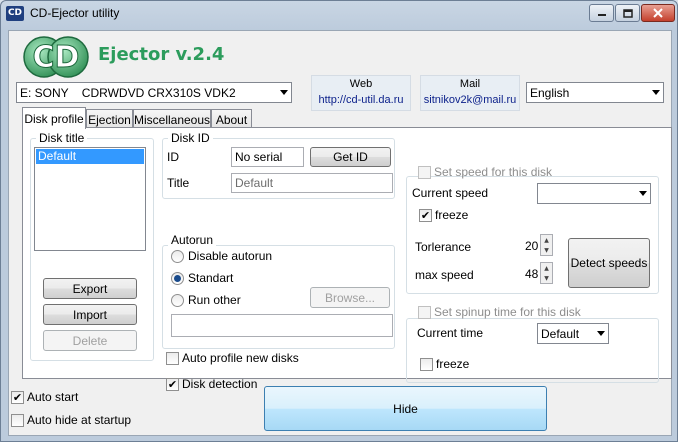 The height and width of the screenshot is (442, 678). Describe the element at coordinates (267, 157) in the screenshot. I see `id-field: No serial` at that location.